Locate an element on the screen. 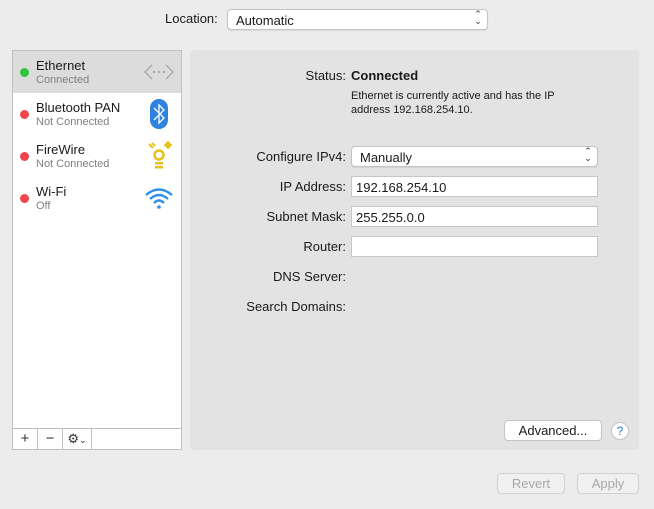  service-item-wifi: Wi-Fi Off is located at coordinates (97, 198).